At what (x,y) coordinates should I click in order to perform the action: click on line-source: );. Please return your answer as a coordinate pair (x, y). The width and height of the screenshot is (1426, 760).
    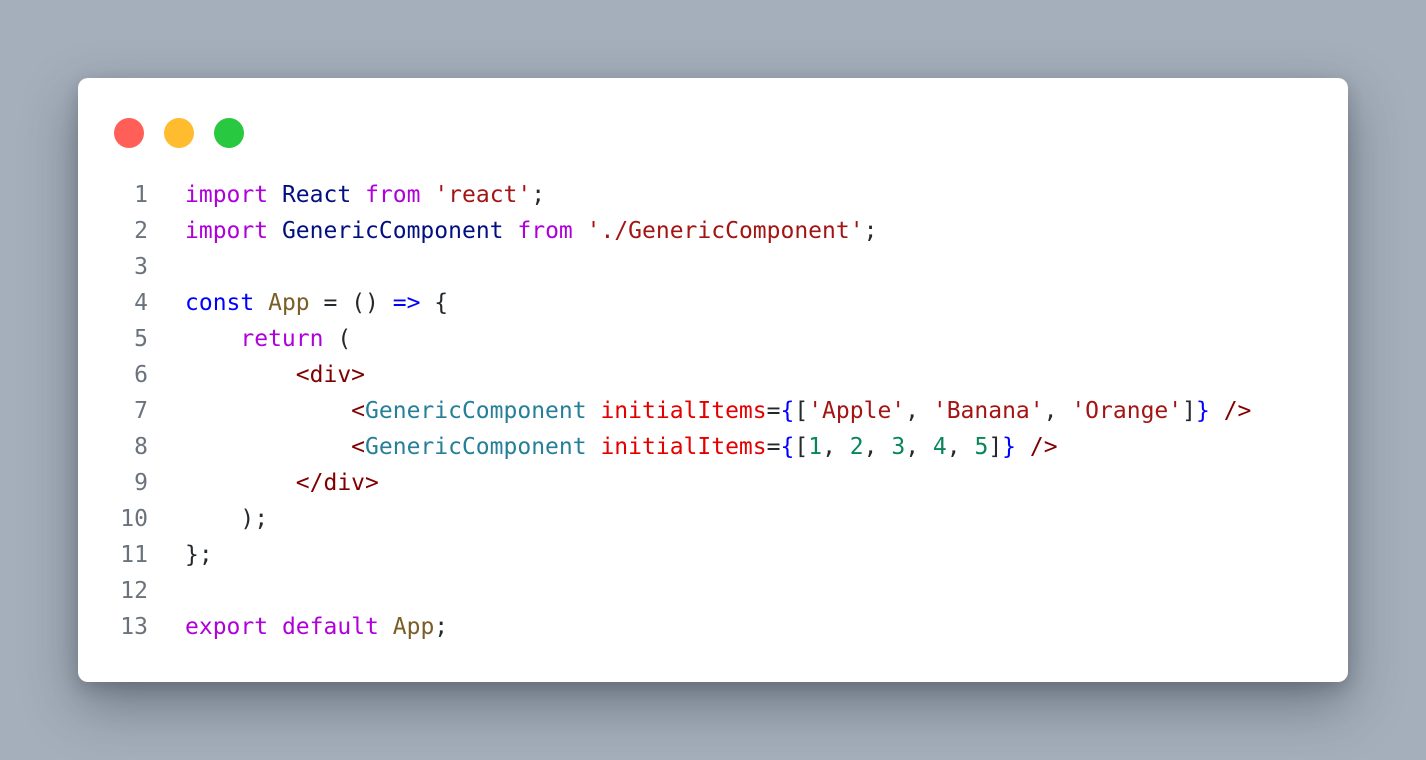
    Looking at the image, I should click on (226, 519).